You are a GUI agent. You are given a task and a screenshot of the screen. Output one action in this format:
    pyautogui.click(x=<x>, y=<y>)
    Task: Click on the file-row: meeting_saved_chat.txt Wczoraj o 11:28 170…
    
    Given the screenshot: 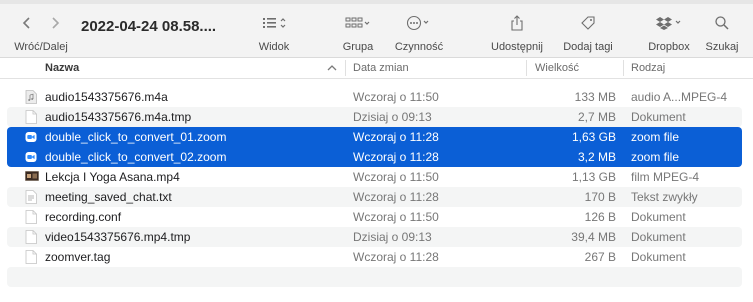 What is the action you would take?
    pyautogui.click(x=376, y=197)
    